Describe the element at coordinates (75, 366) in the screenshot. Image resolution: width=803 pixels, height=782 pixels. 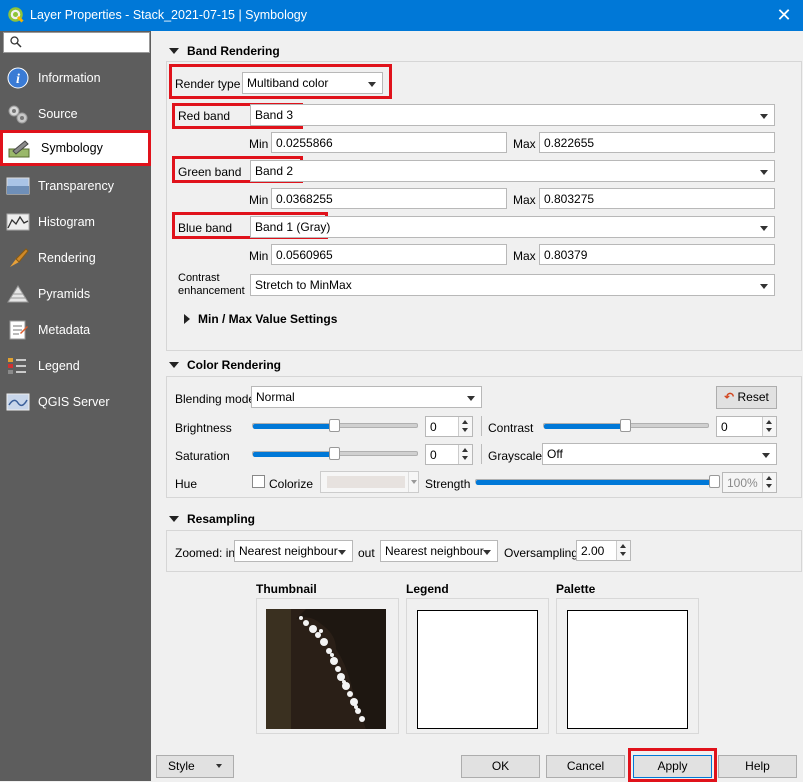
I see `sidebar-item-legend: Legend` at that location.